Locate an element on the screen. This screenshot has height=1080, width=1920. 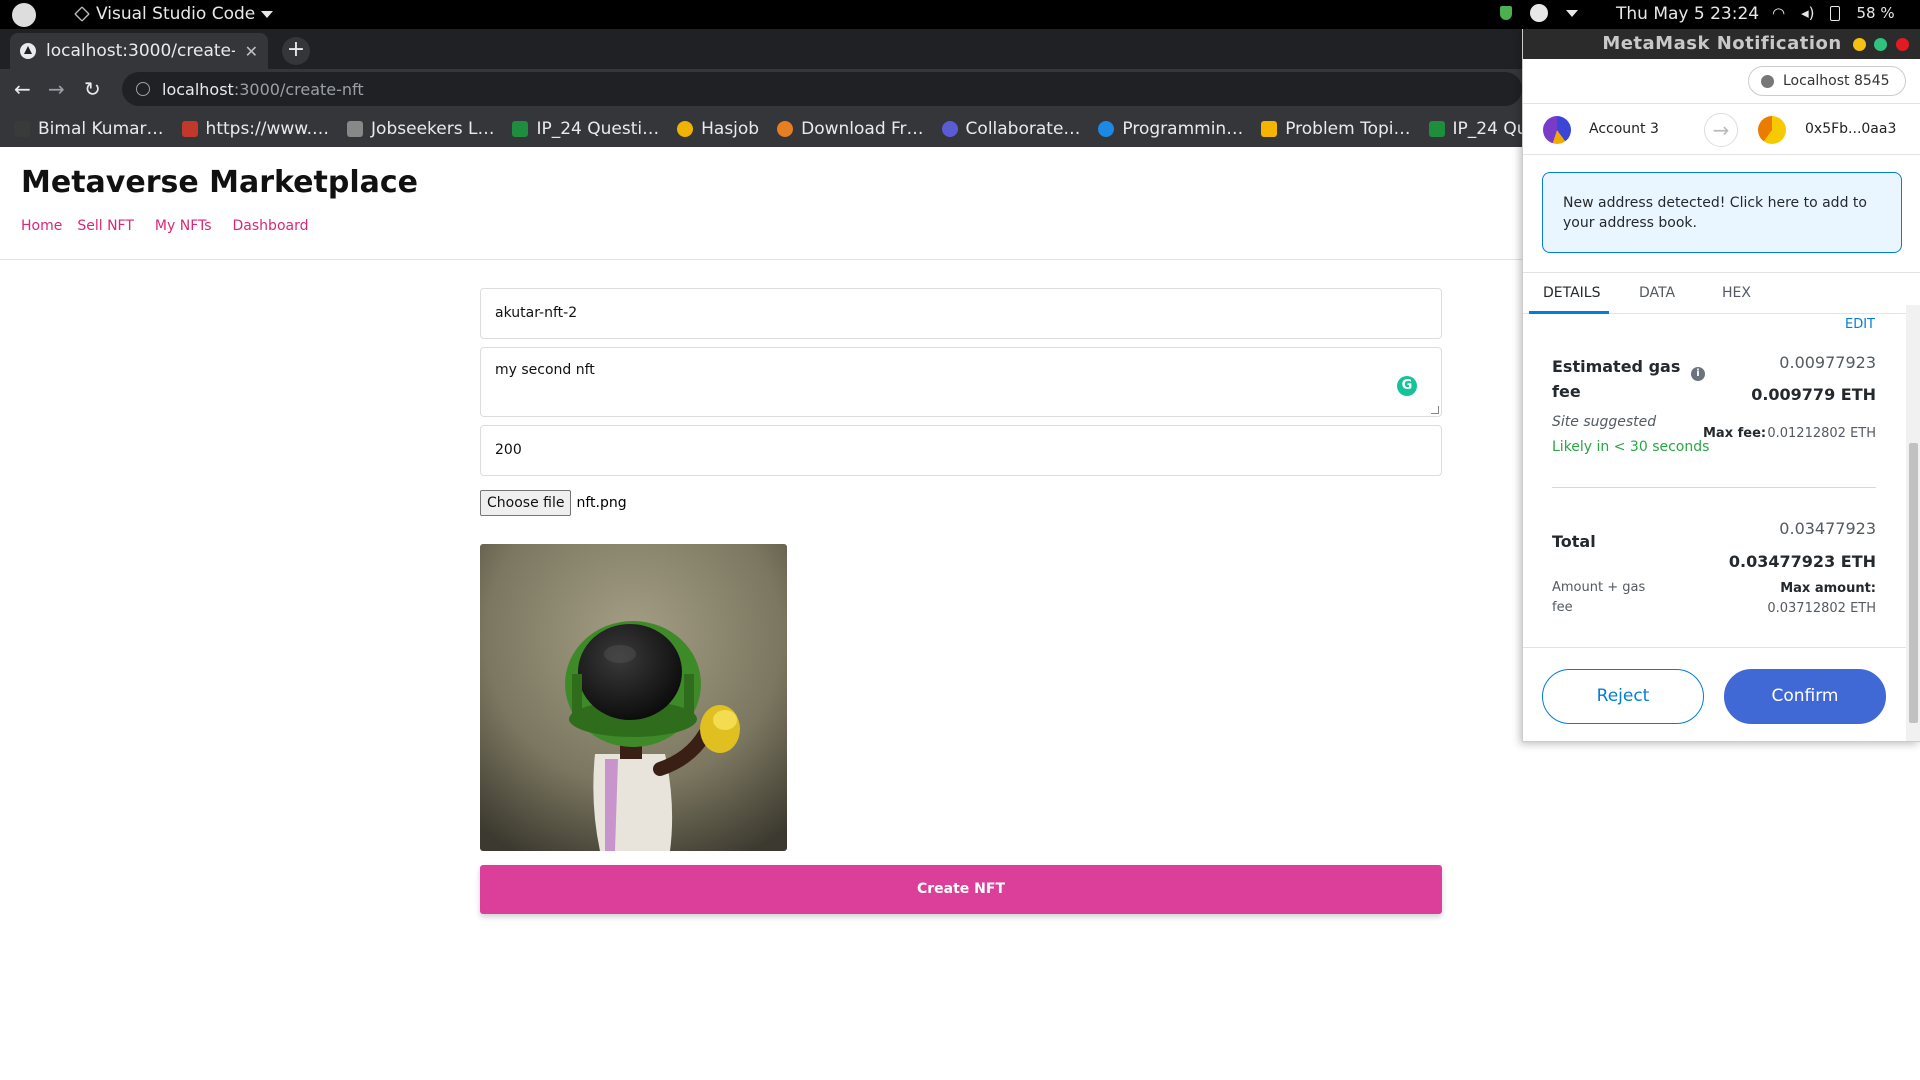
volume-icon: ◂) is located at coordinates (1807, 13).